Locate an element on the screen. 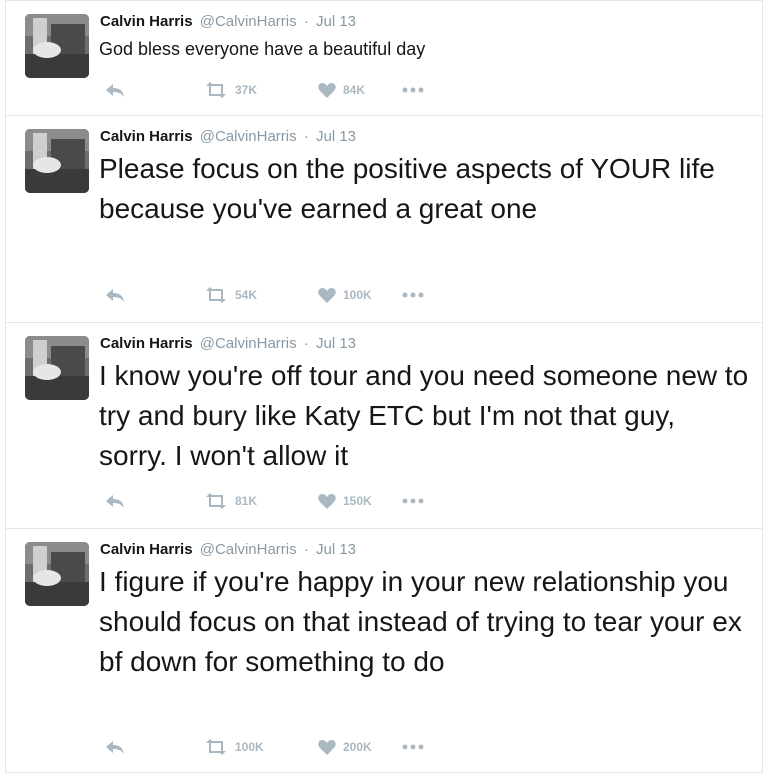  tweet-actions: 37K 84K is located at coordinates (264, 90).